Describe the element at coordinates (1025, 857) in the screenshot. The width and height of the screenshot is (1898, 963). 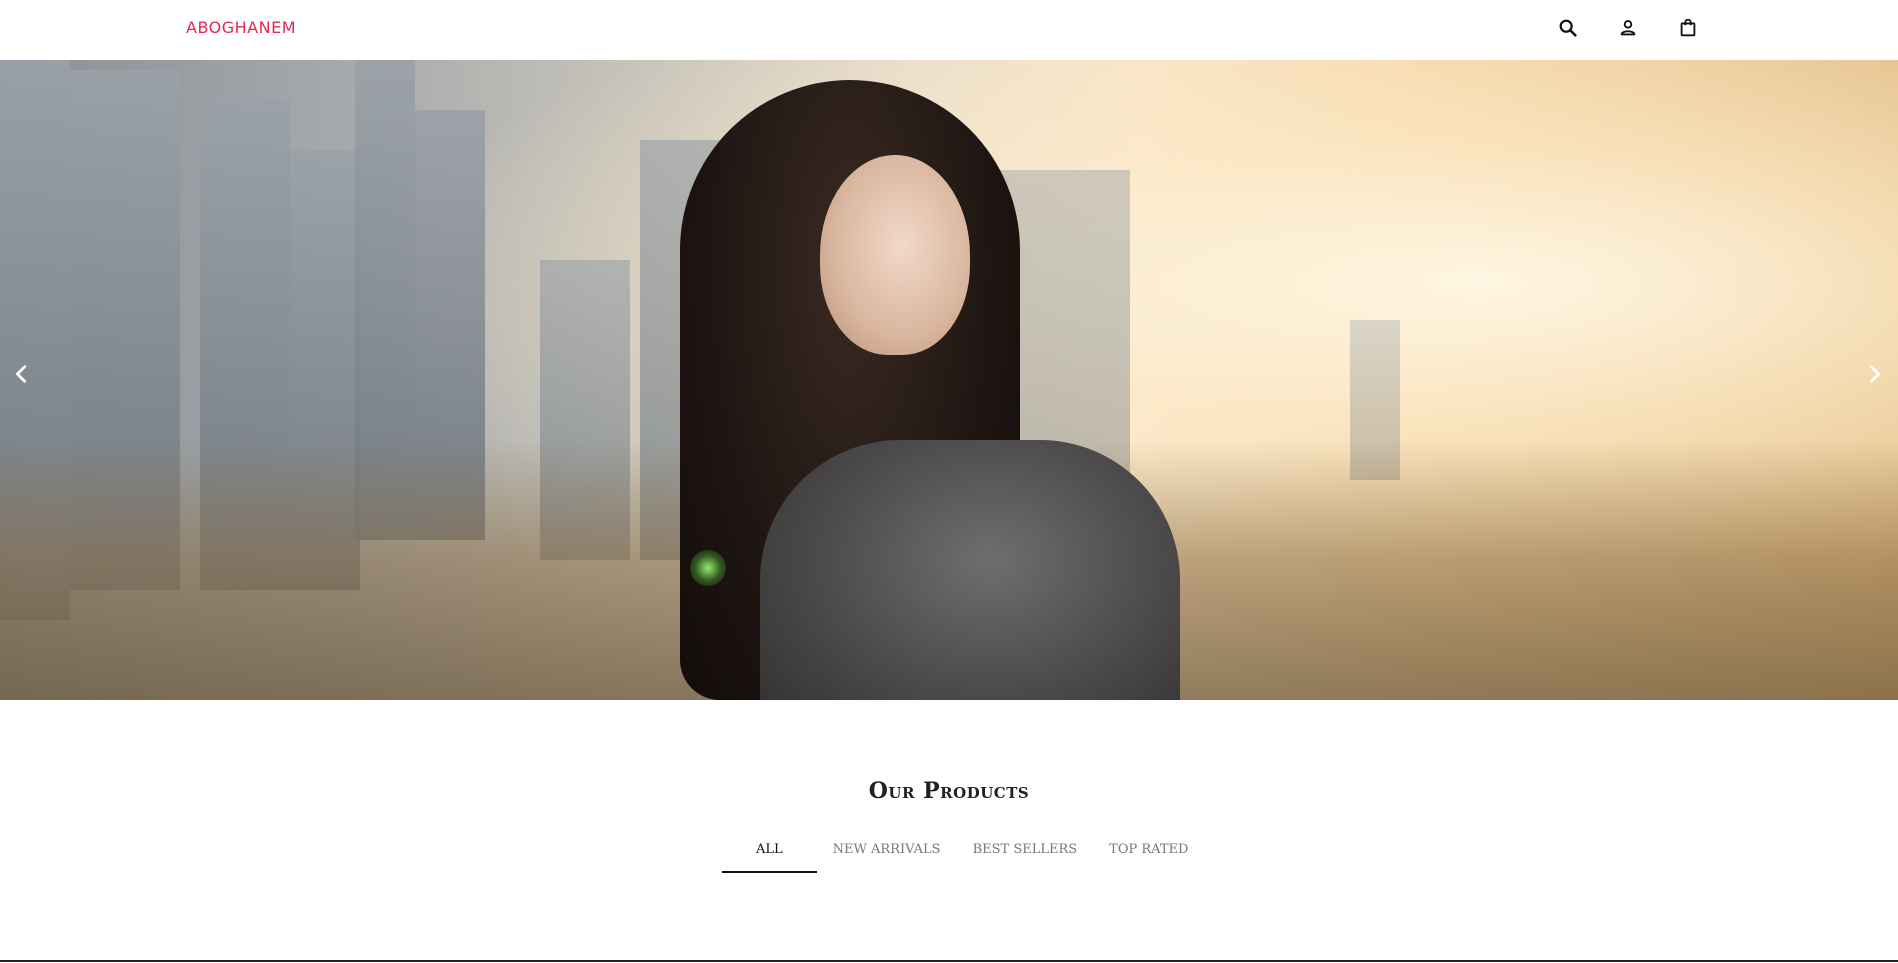
I see `tab-best-sellers: BEST SELLERS` at that location.